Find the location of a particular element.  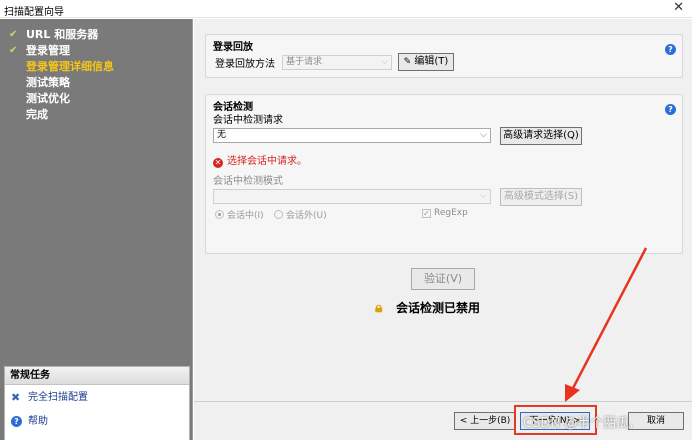

arrow-line is located at coordinates (608, 320).